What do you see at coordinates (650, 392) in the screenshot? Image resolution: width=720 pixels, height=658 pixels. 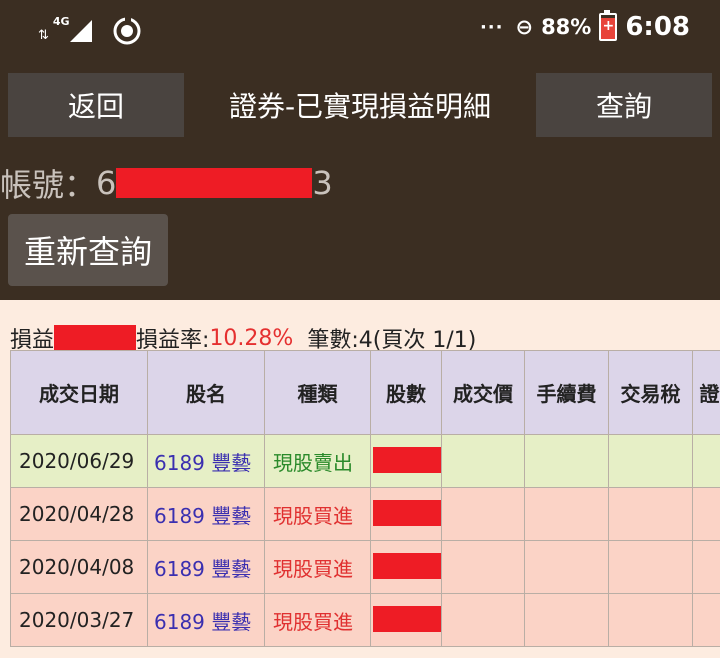 I see `col-header-tax: 交易稅` at bounding box center [650, 392].